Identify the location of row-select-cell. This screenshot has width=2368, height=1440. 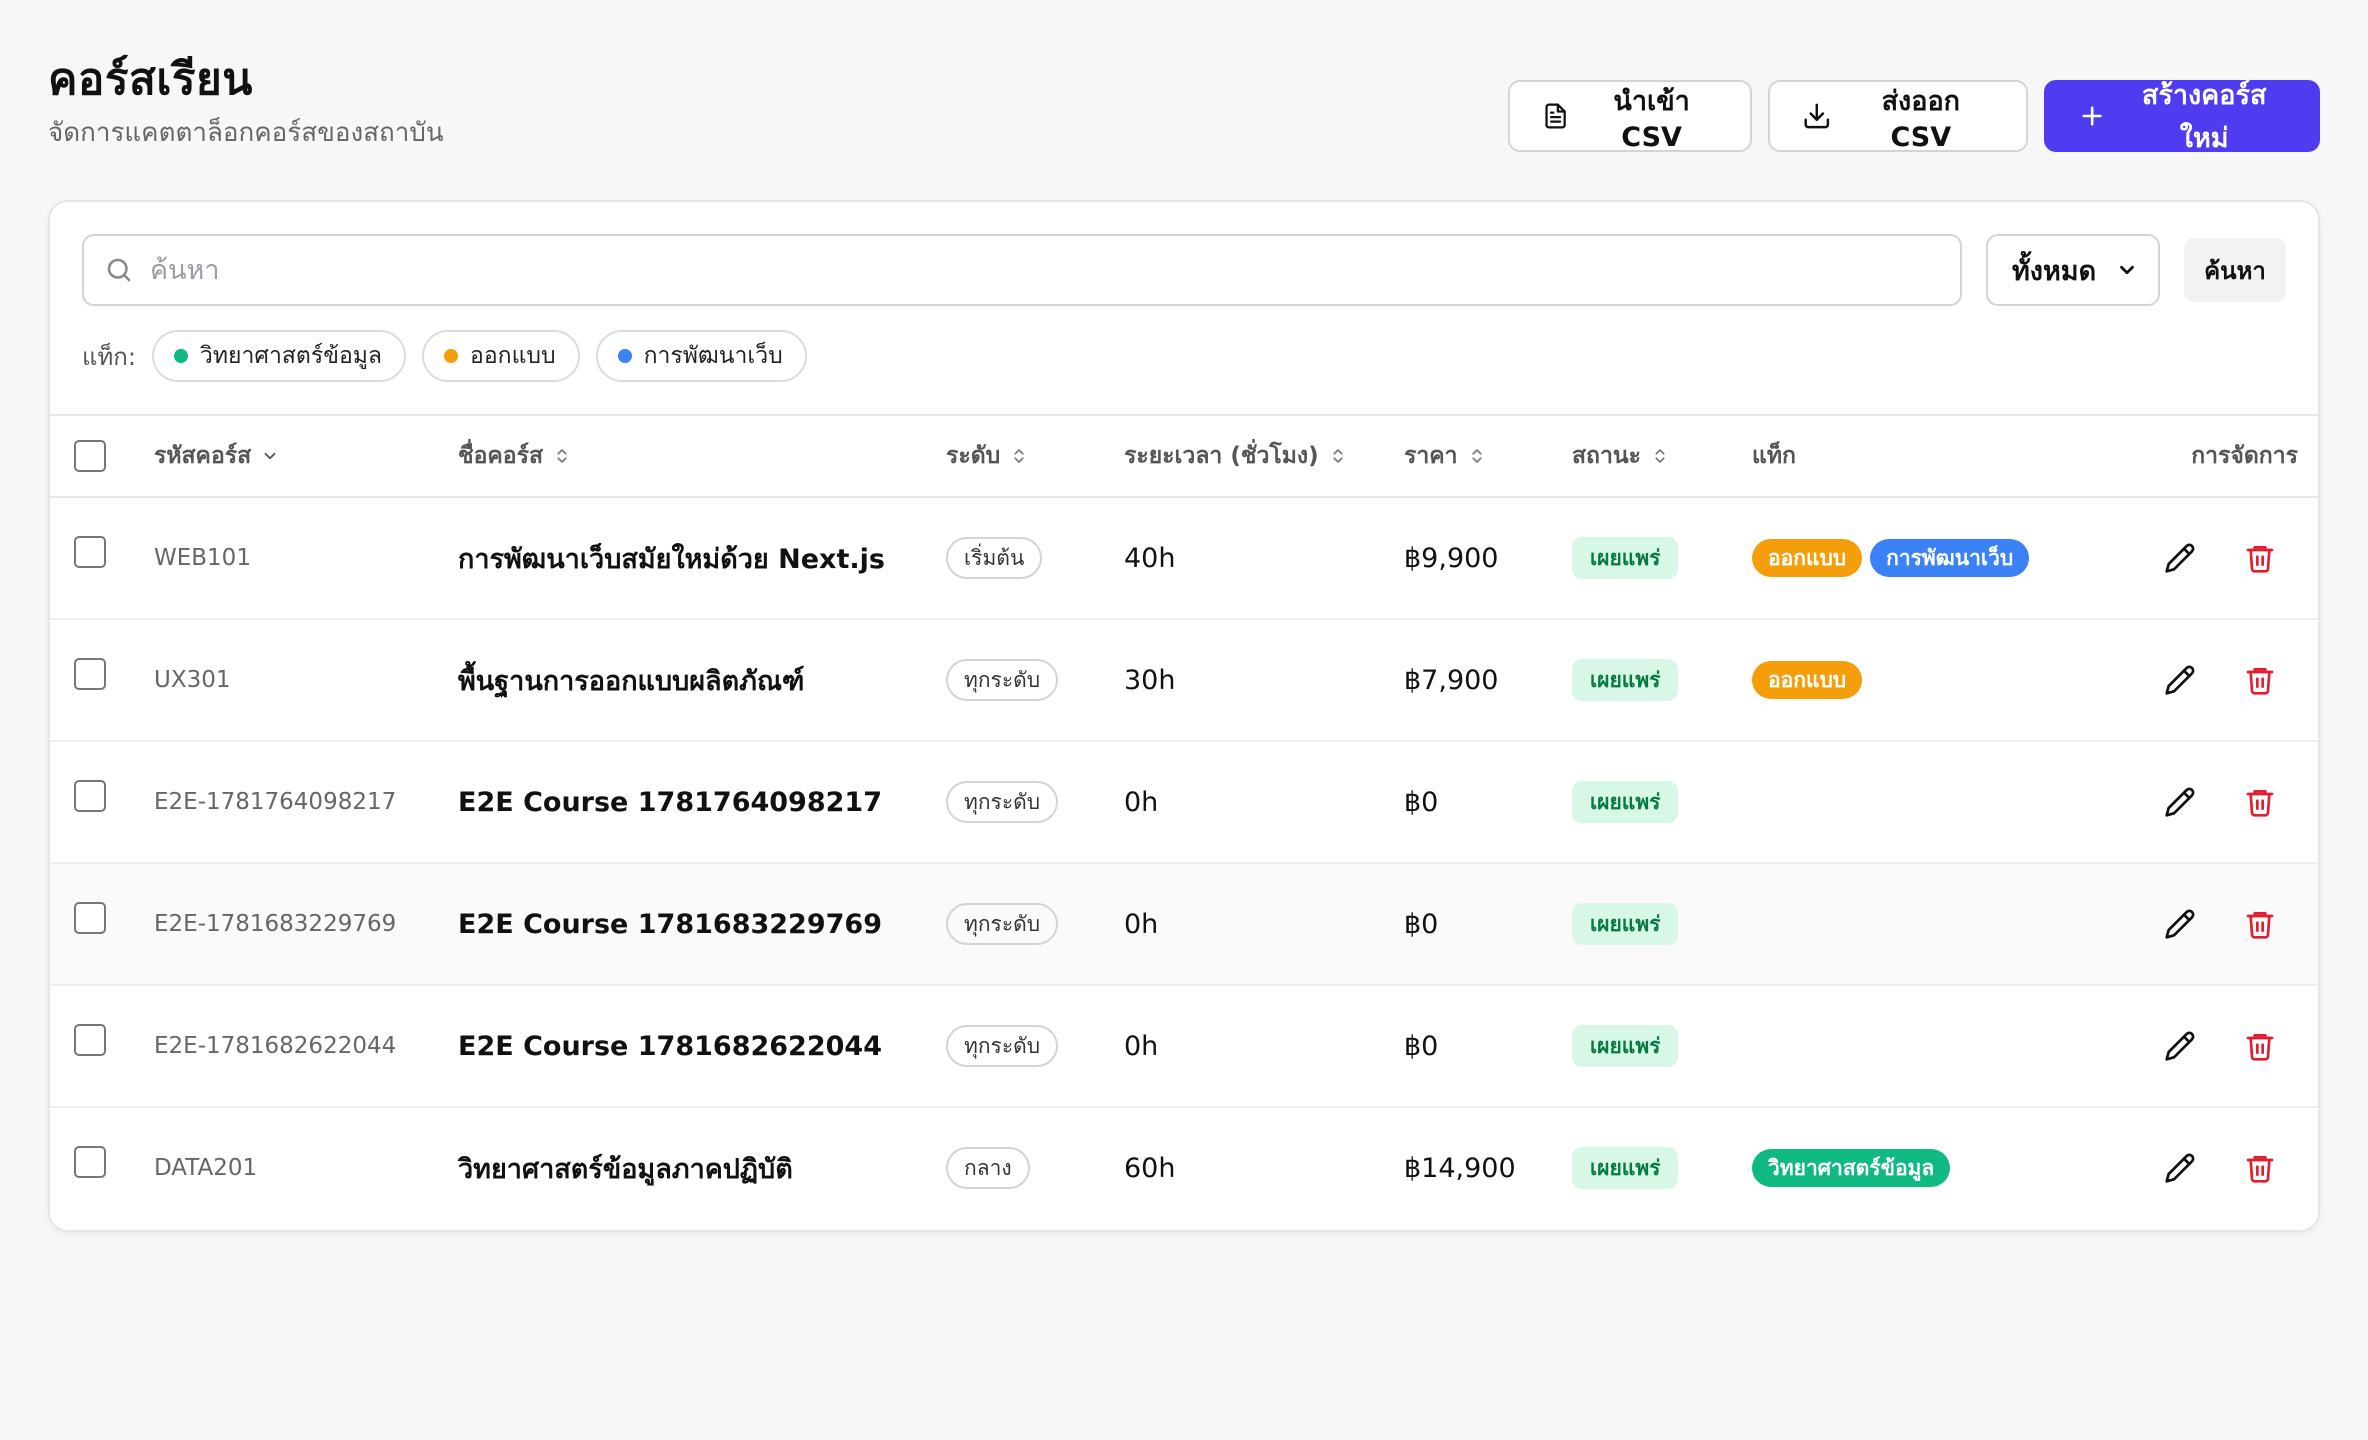
(90, 1168).